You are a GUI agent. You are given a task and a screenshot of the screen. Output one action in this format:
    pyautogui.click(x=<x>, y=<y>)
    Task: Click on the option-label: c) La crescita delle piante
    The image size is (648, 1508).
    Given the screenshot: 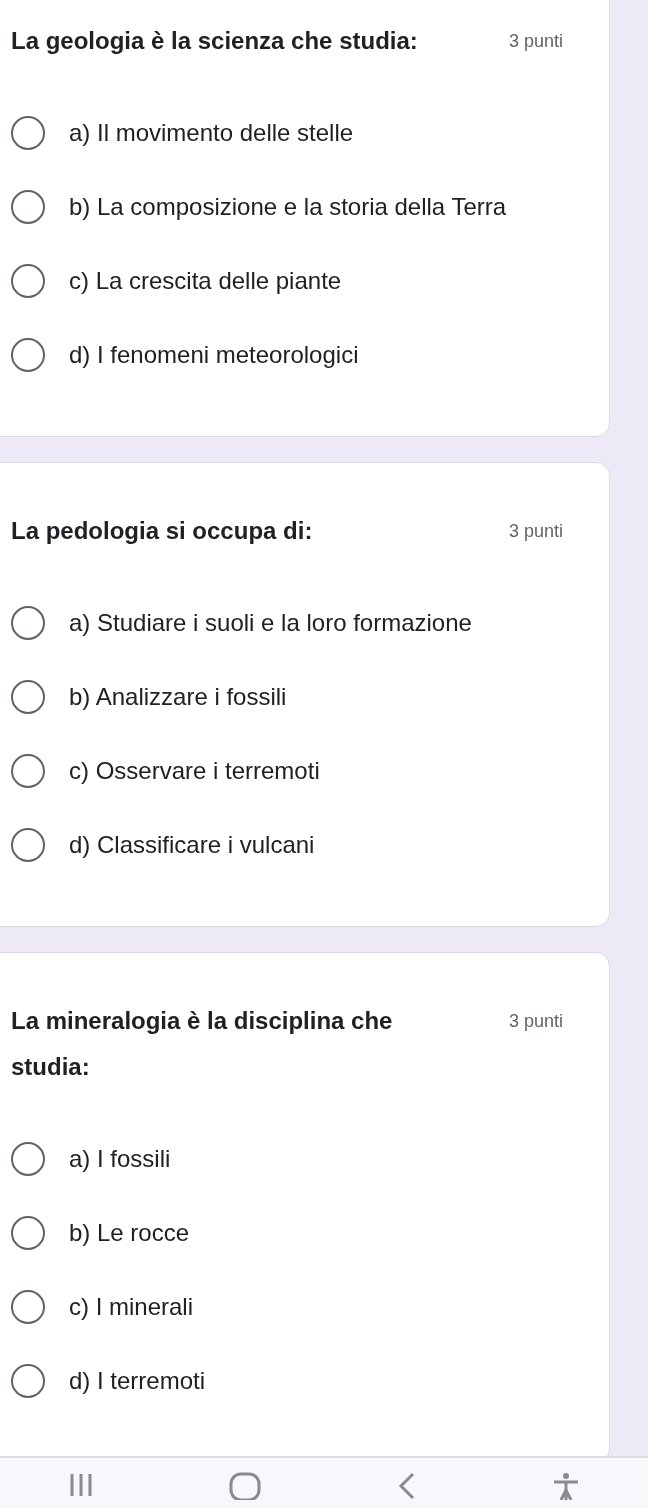 What is the action you would take?
    pyautogui.click(x=205, y=281)
    